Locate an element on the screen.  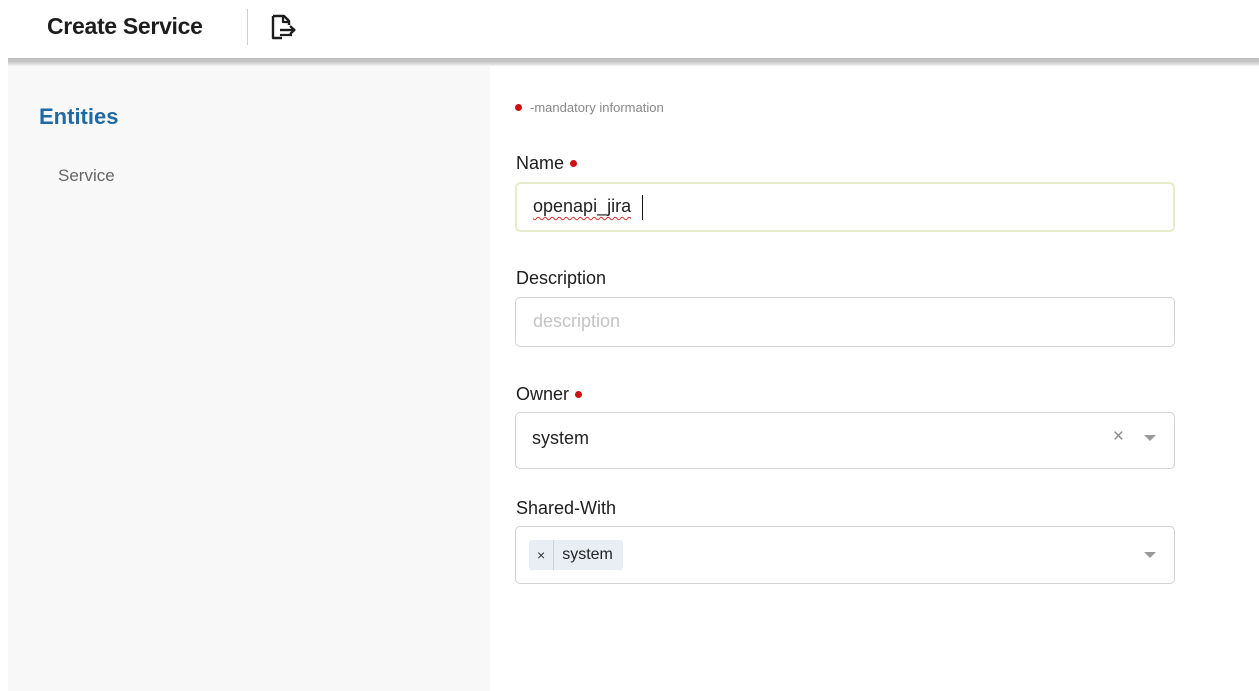
header-divider is located at coordinates (247, 27).